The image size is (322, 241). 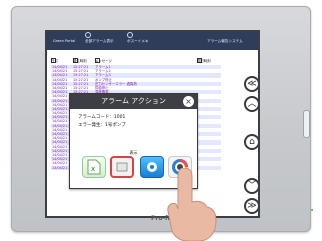 What do you see at coordinates (152, 41) in the screenshot?
I see `top-bar: Green Portal 全部アラーム表示 ポスーイメキ アラーム報告システム` at bounding box center [152, 41].